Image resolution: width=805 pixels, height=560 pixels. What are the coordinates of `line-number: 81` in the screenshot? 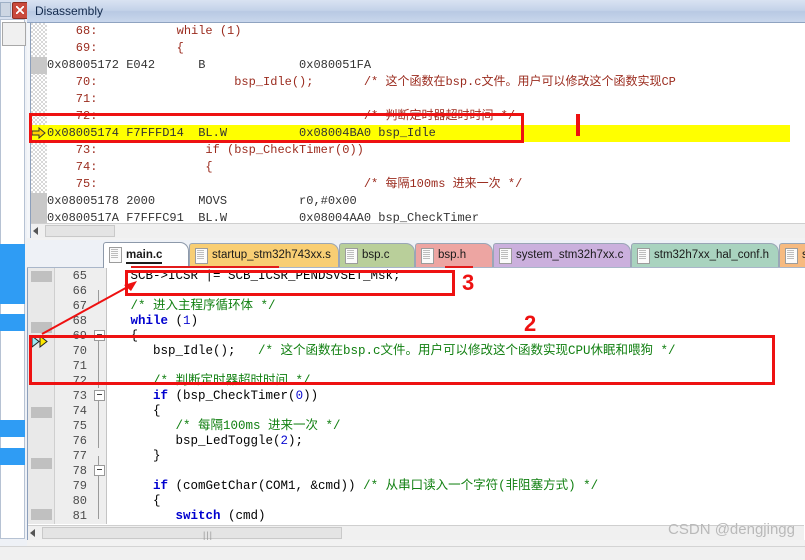 It's located at (79, 516).